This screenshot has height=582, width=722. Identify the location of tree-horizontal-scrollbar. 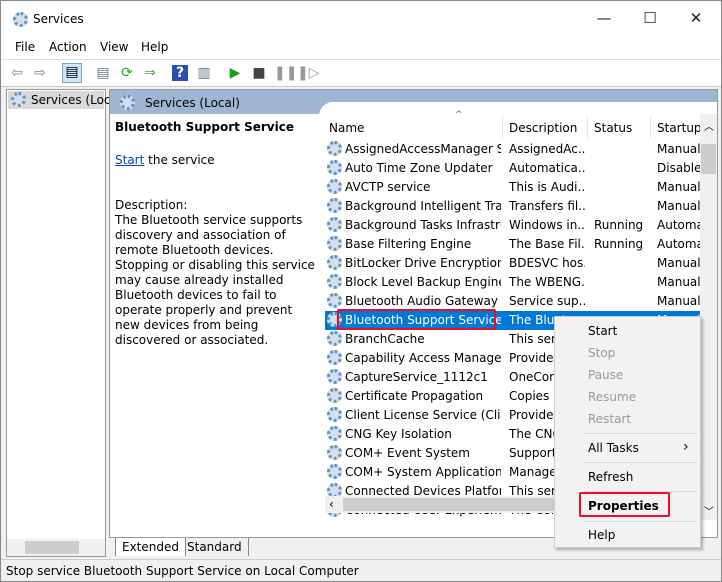
(56, 547).